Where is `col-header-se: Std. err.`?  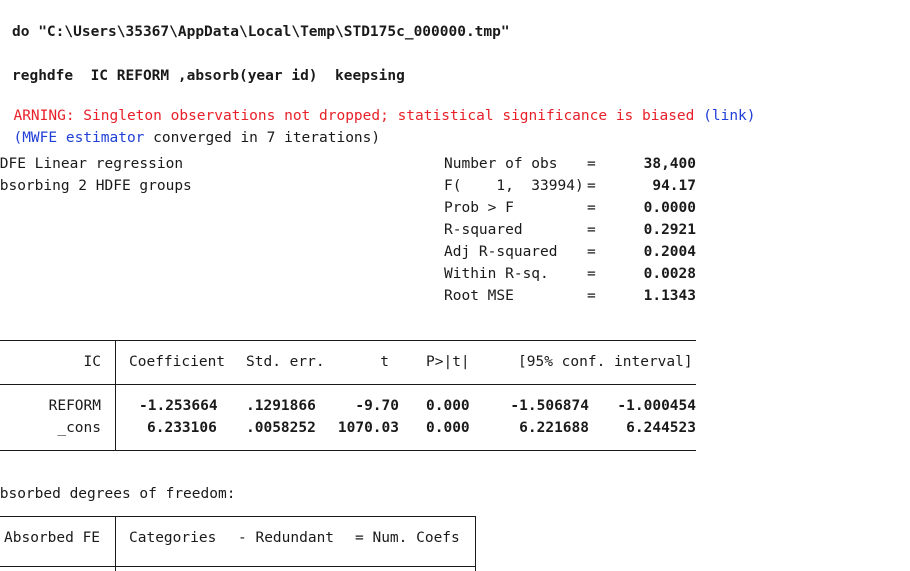
col-header-se: Std. err. is located at coordinates (285, 362).